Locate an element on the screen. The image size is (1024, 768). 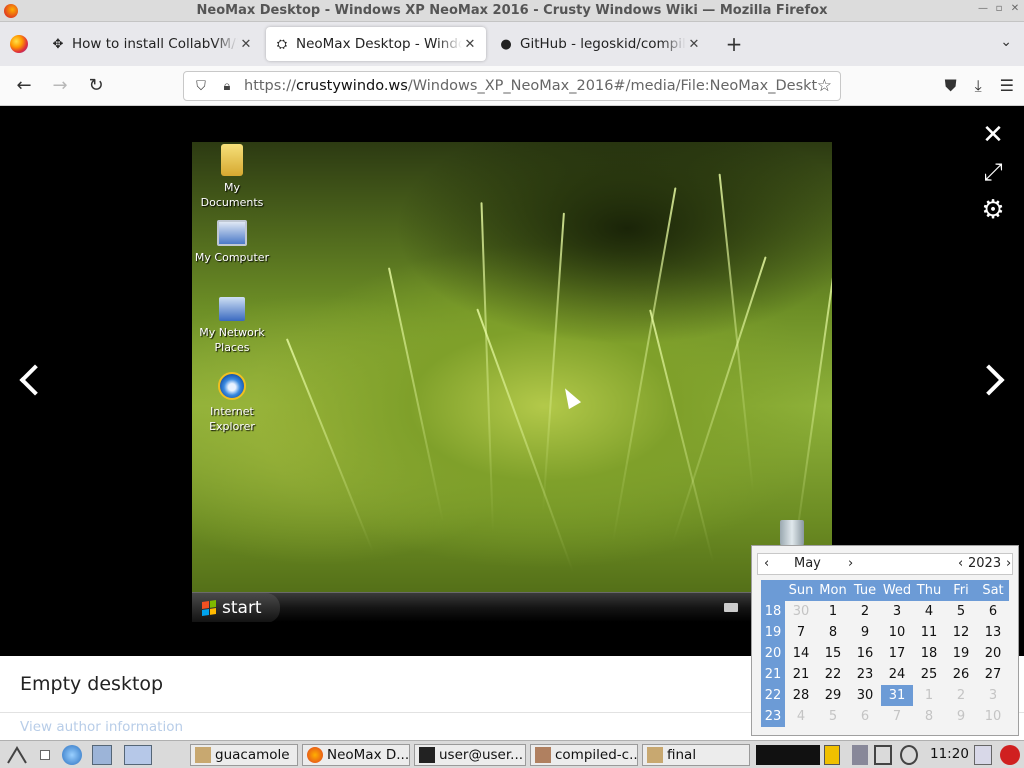
calendar-weekday: Sun is located at coordinates (801, 590).